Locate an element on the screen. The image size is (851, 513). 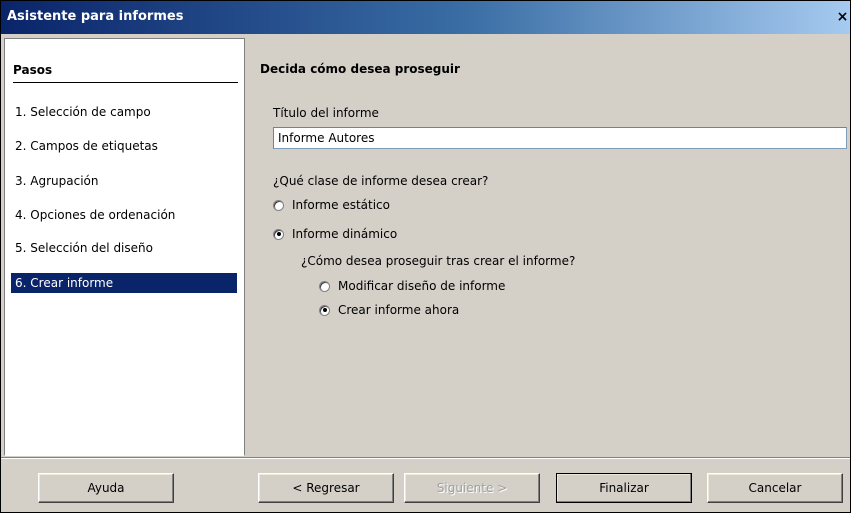
step-number: 4. is located at coordinates (21, 215).